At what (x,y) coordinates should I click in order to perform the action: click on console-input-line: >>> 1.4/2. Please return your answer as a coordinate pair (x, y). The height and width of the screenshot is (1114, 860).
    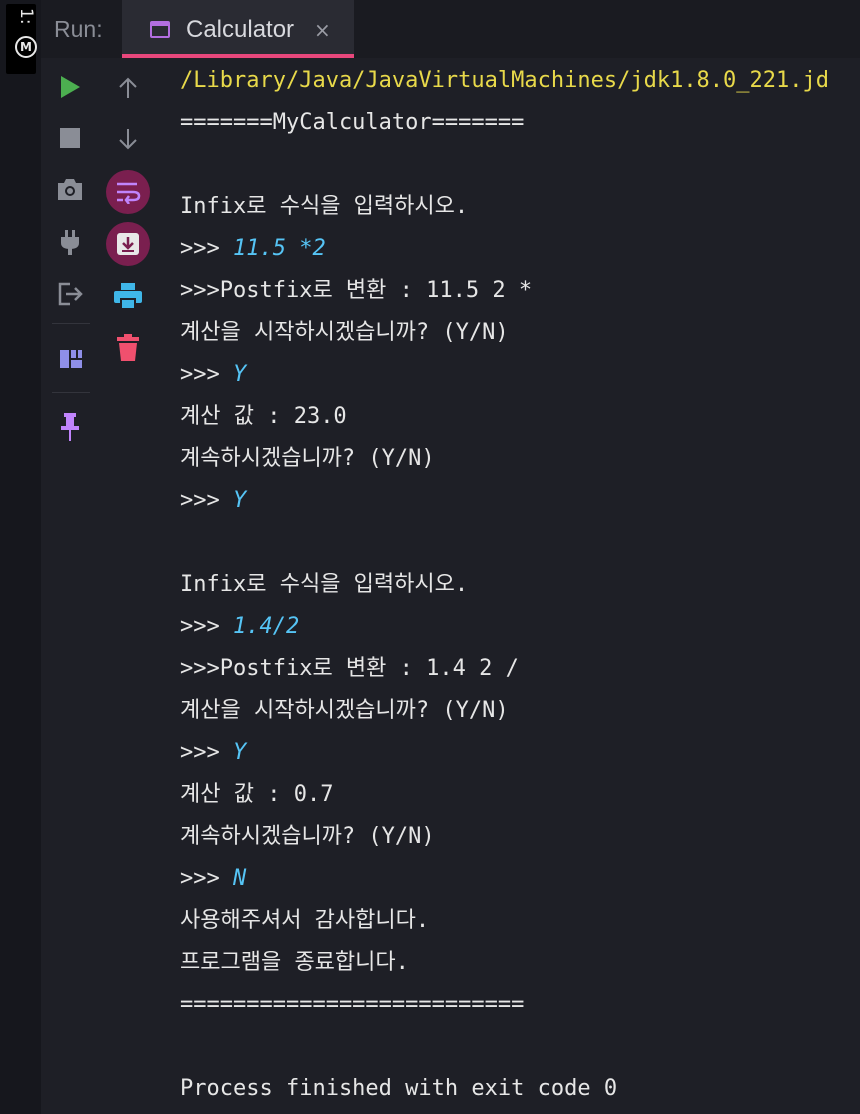
    Looking at the image, I should click on (520, 627).